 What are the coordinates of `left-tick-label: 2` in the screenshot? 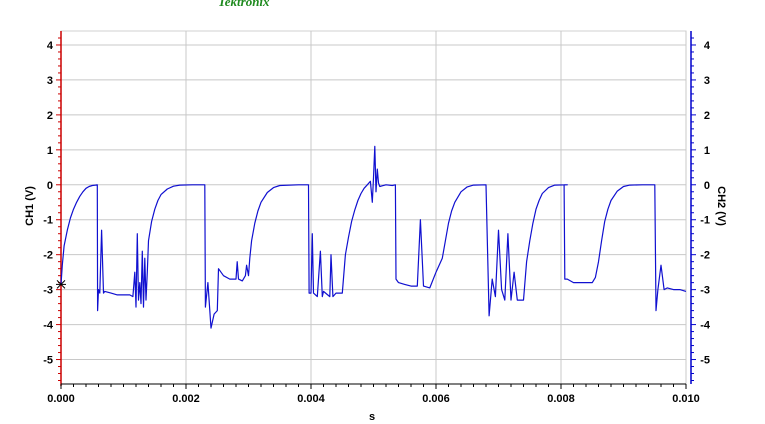 It's located at (50, 116).